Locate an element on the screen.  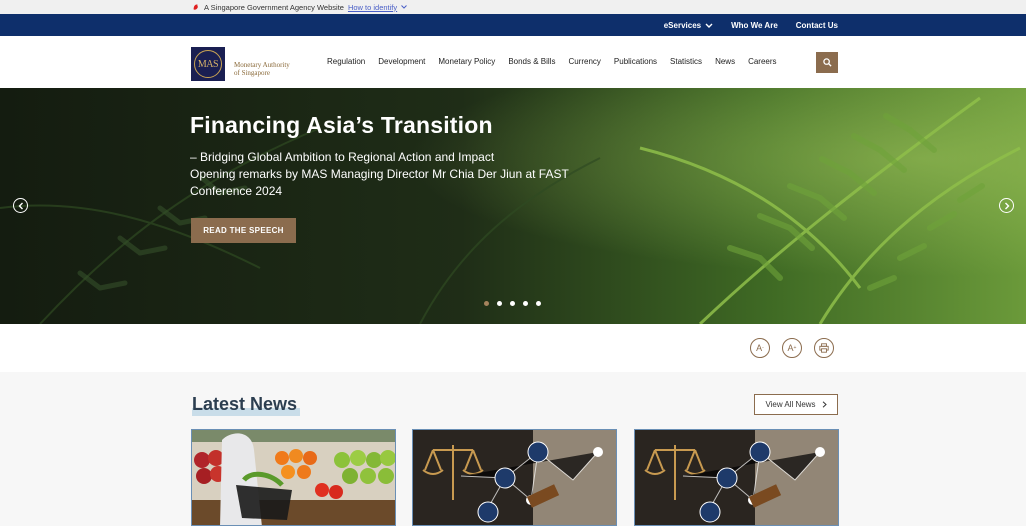
gov-banner-text: A Singapore Government Agency Website is located at coordinates (274, 7).